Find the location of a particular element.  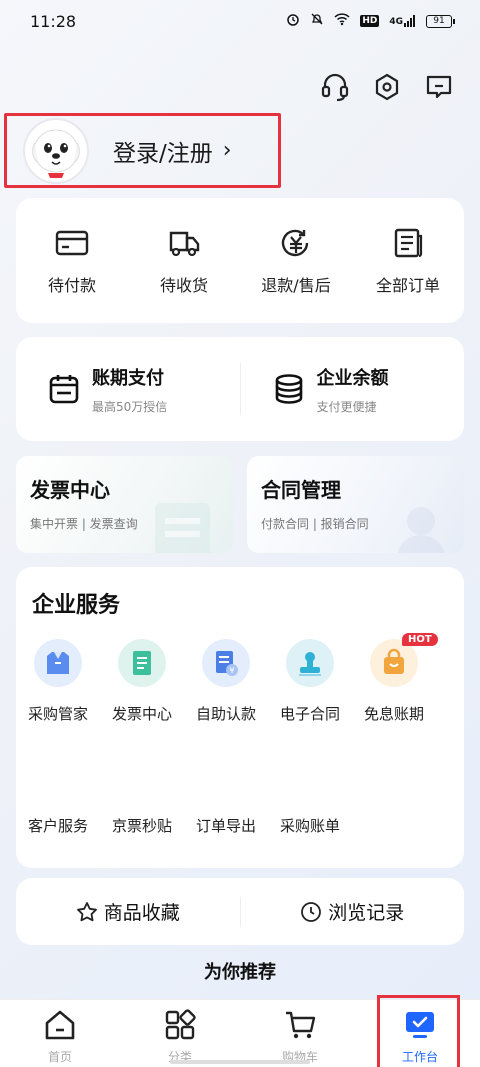

active-tab-highlight is located at coordinates (418, 1031).